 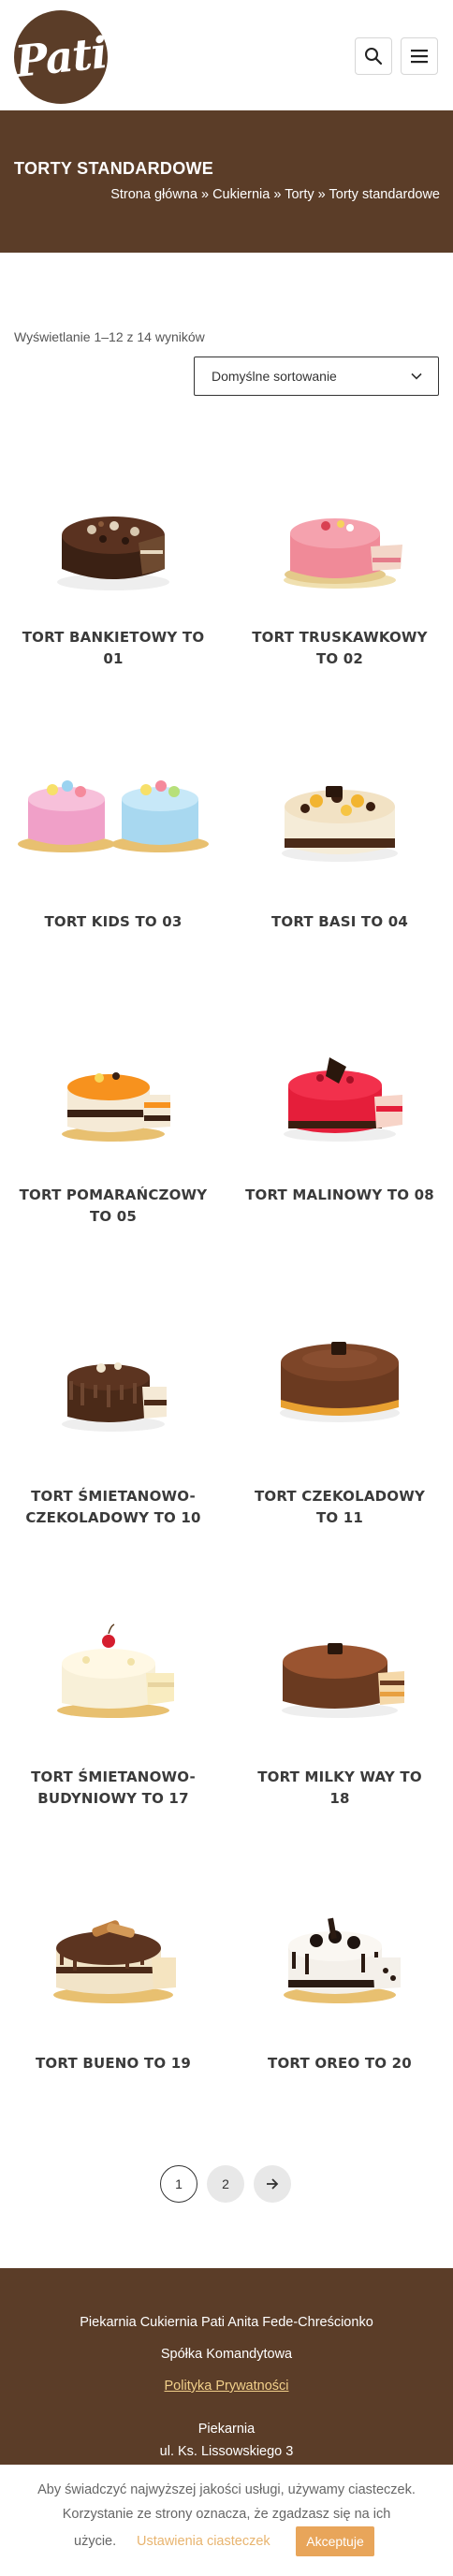 What do you see at coordinates (114, 168) in the screenshot?
I see `page-title: TORTY STANDARDOWE` at bounding box center [114, 168].